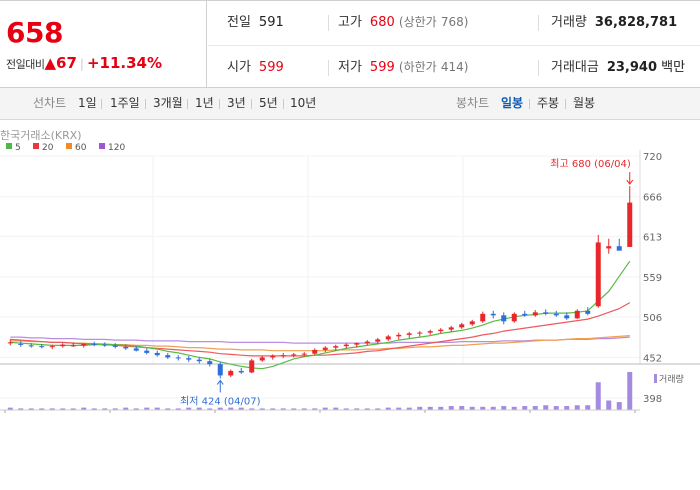  I want to click on quote-row-1: 전일 591 고가 680 (상한가 768) 거래량 36,828,781, so click(454, 23).